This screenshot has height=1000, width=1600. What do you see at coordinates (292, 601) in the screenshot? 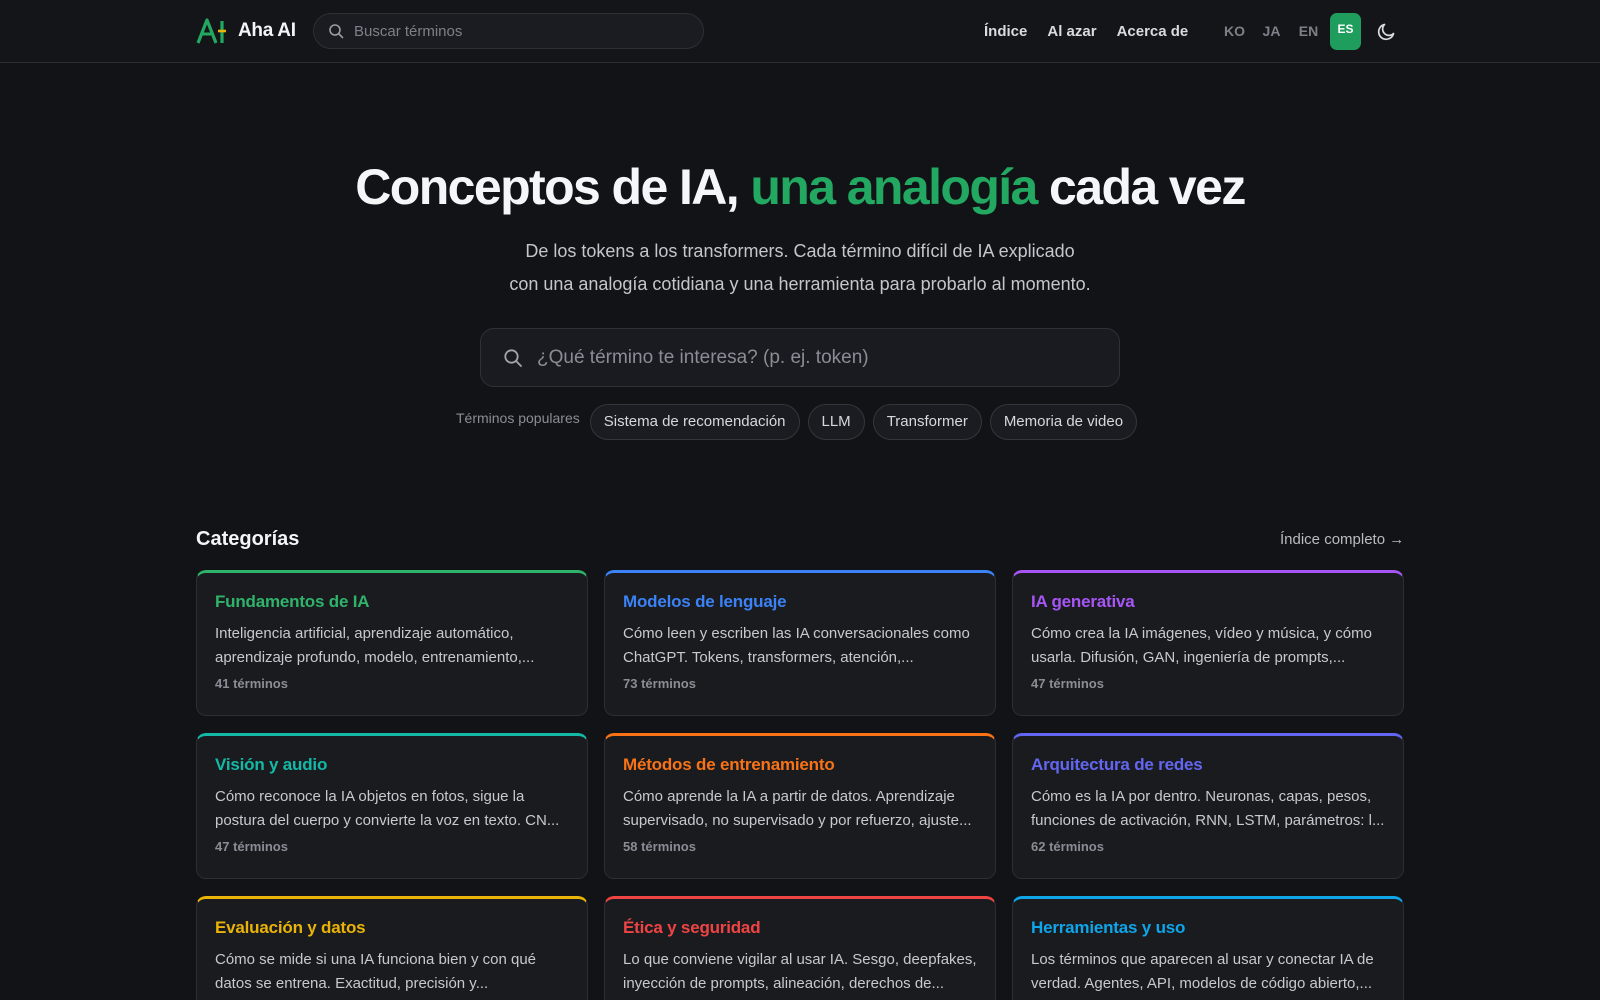
I see `category-card-title: Fundamentos de IA` at bounding box center [292, 601].